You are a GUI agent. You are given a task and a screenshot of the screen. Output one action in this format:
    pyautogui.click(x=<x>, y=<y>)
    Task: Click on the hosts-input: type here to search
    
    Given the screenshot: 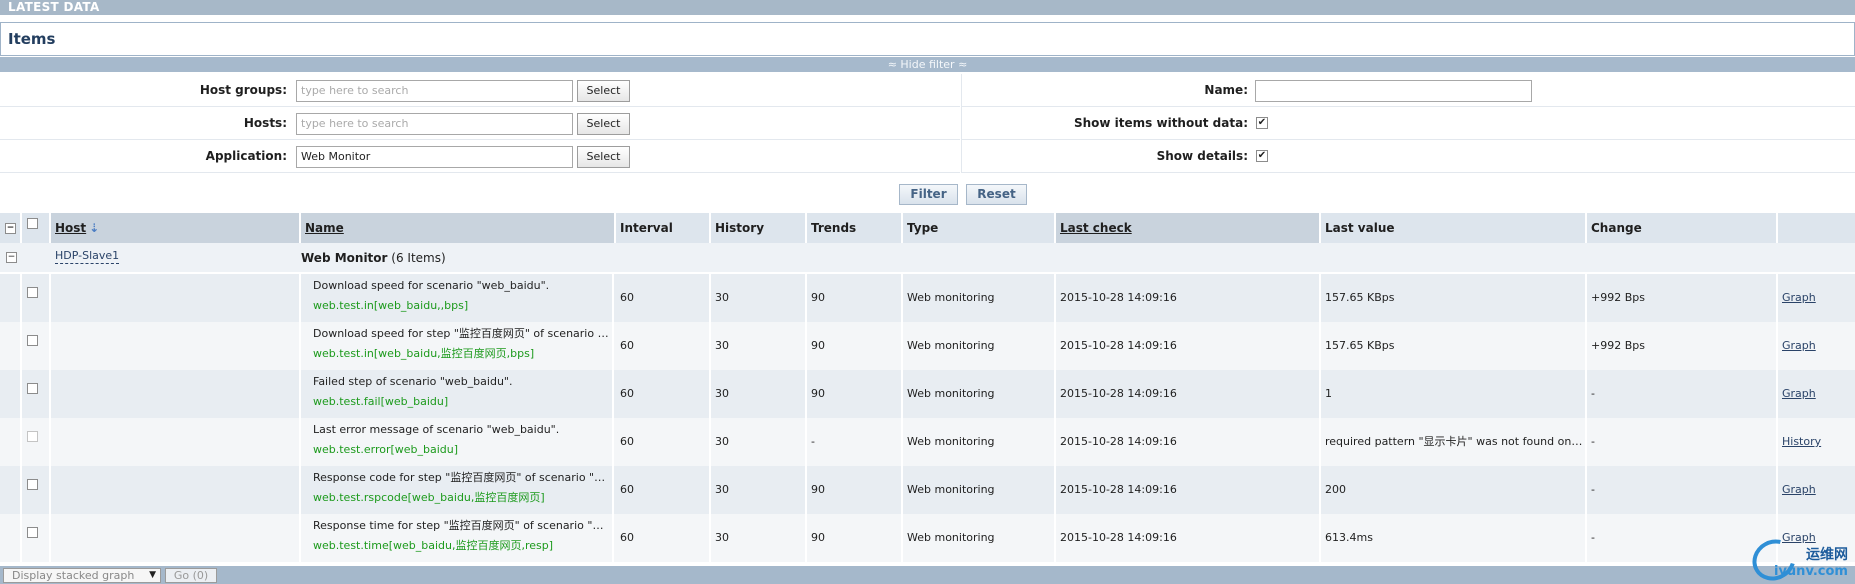 What is the action you would take?
    pyautogui.click(x=434, y=124)
    